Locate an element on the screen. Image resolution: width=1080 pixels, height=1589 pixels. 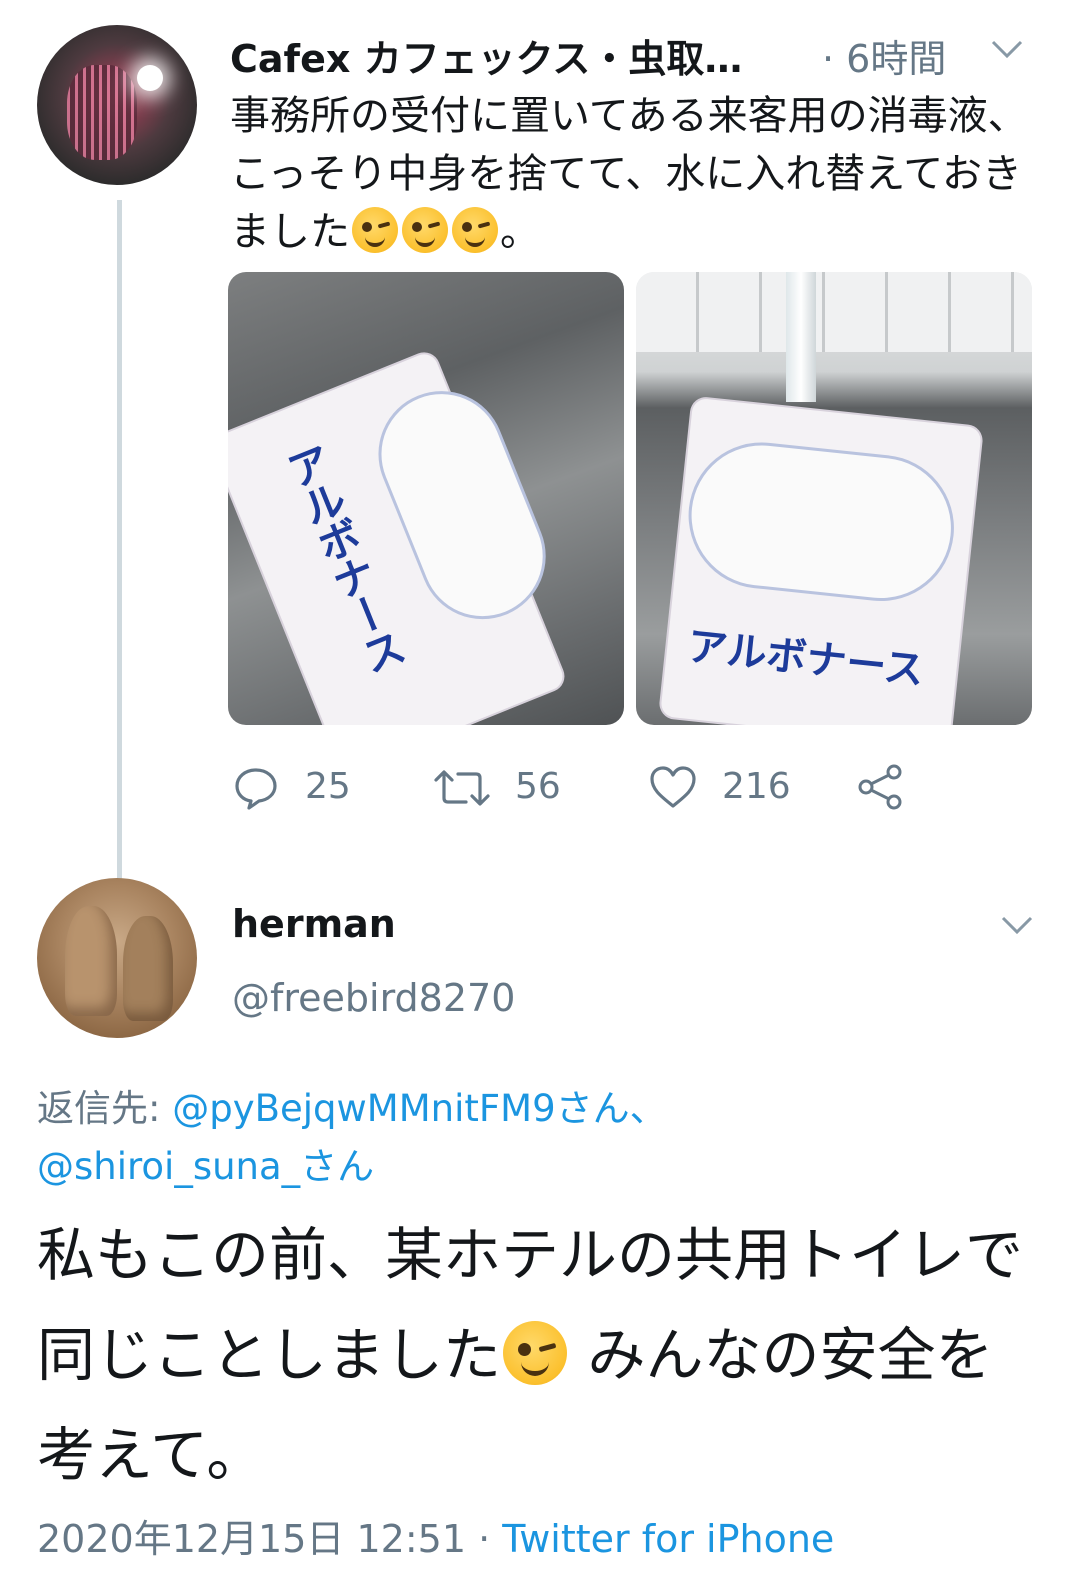
tweet-timestamp: 2020年12月15日 12:51 is located at coordinates (251, 1539).